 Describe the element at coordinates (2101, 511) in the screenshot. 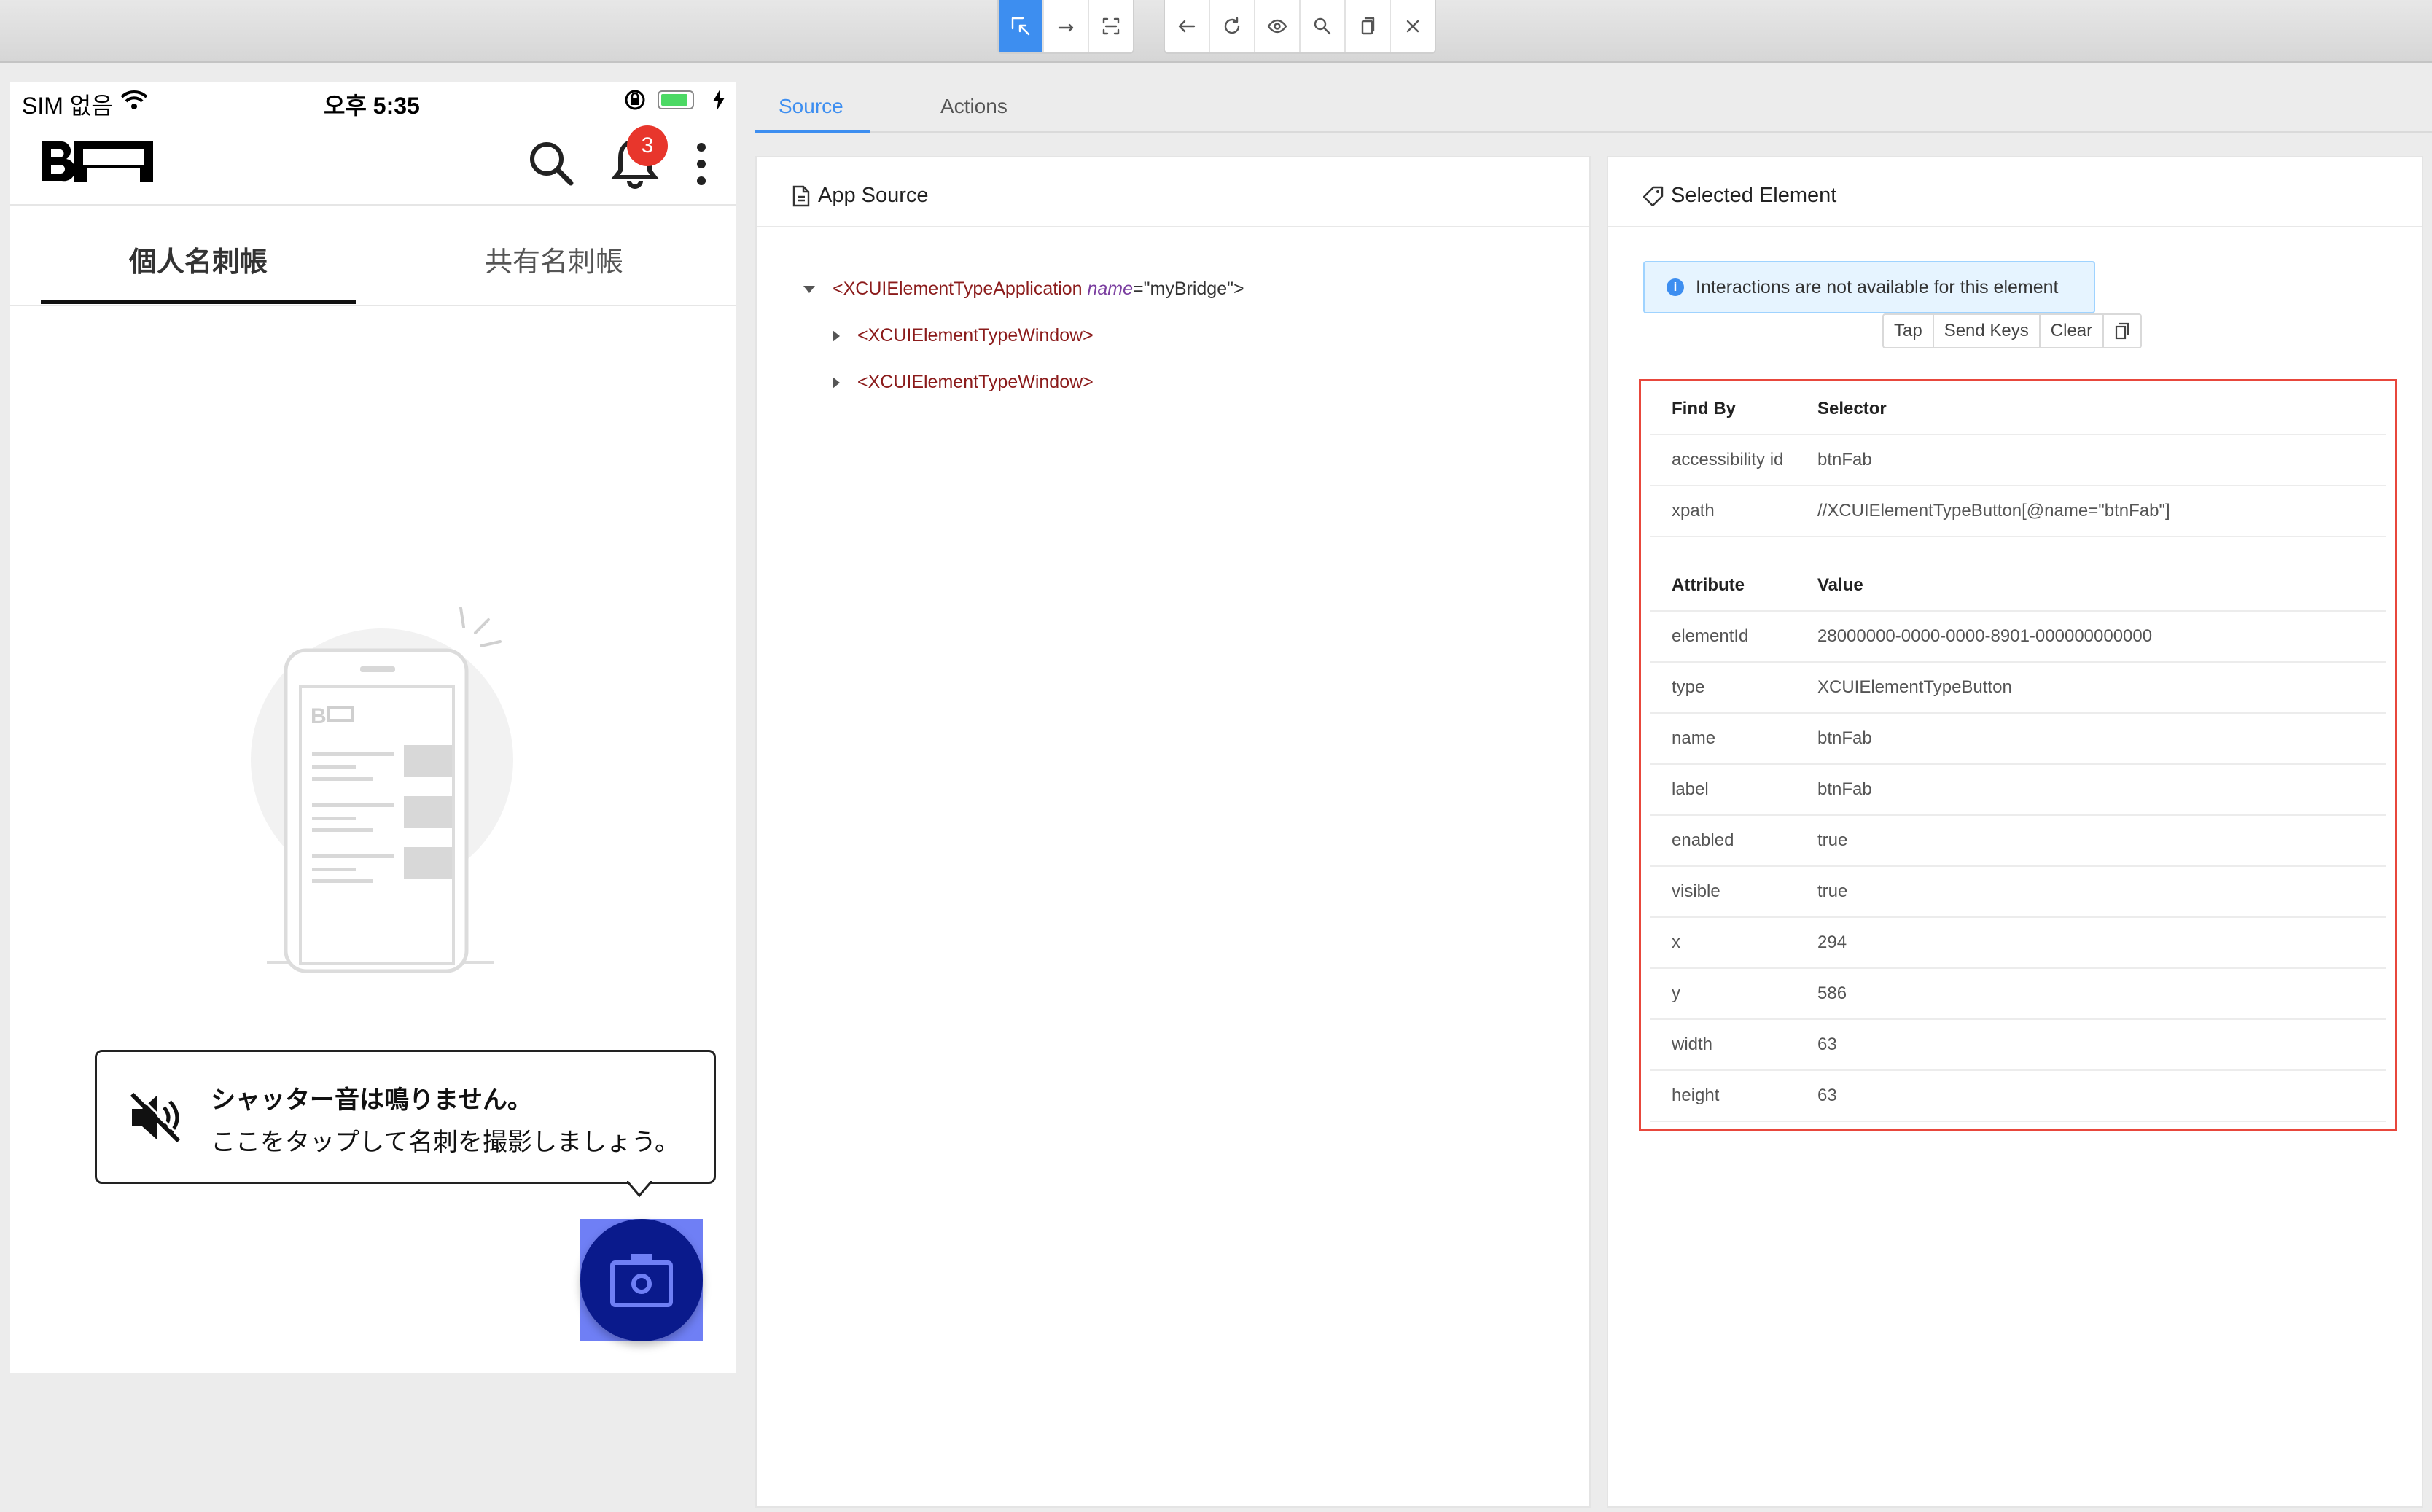

I see `selector-cell: //XCUIElementTypeButton[@name="btnFab"]` at that location.